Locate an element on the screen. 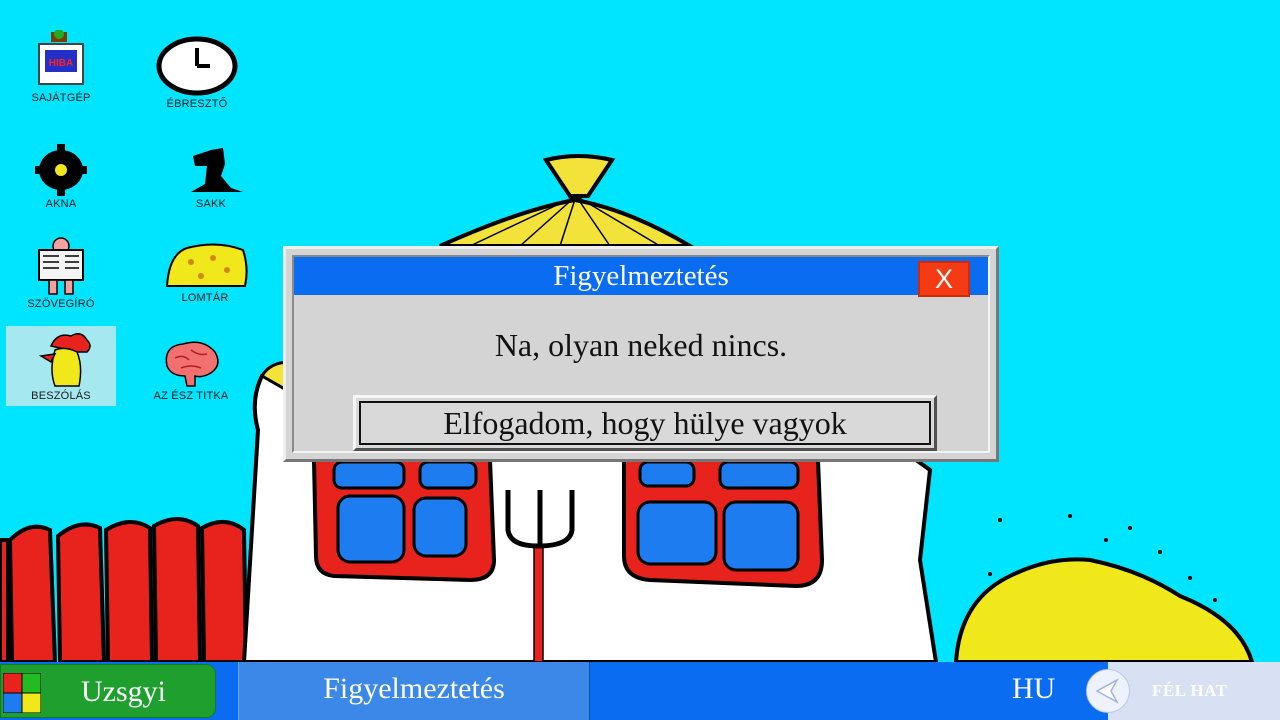 This screenshot has width=1280, height=720. desktop-icon-label: ÉBRESZTŐ is located at coordinates (197, 104).